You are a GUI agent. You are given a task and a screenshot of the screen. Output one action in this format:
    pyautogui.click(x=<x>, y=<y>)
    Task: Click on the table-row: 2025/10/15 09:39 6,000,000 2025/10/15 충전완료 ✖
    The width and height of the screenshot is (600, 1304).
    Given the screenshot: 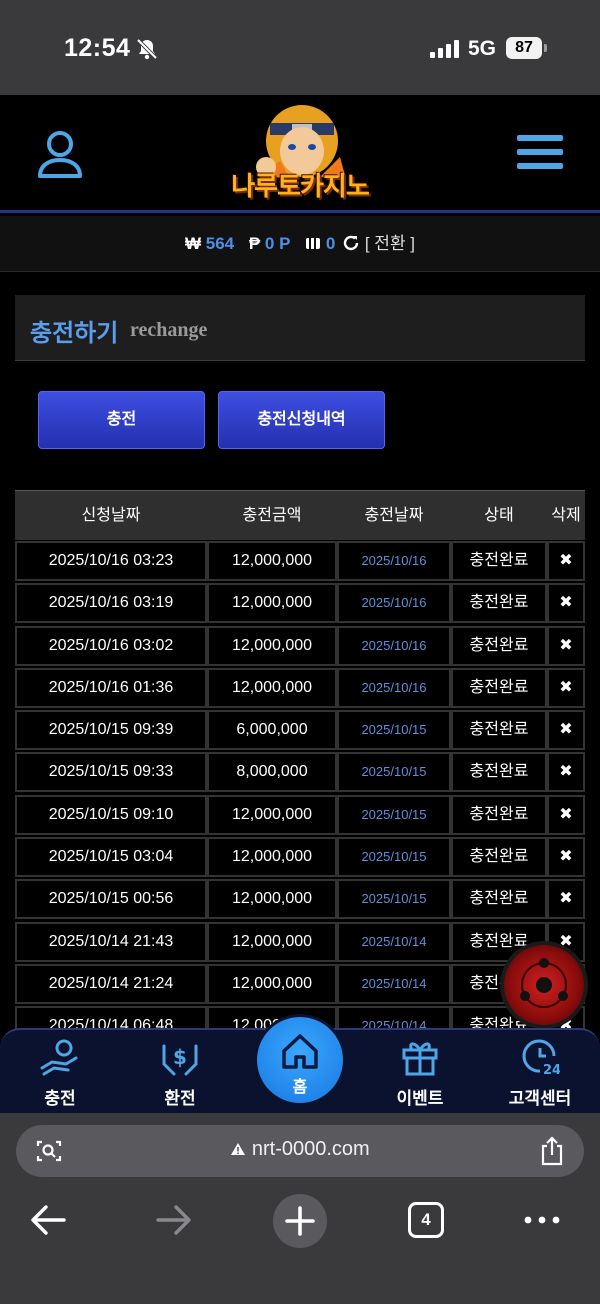 What is the action you would take?
    pyautogui.click(x=300, y=730)
    